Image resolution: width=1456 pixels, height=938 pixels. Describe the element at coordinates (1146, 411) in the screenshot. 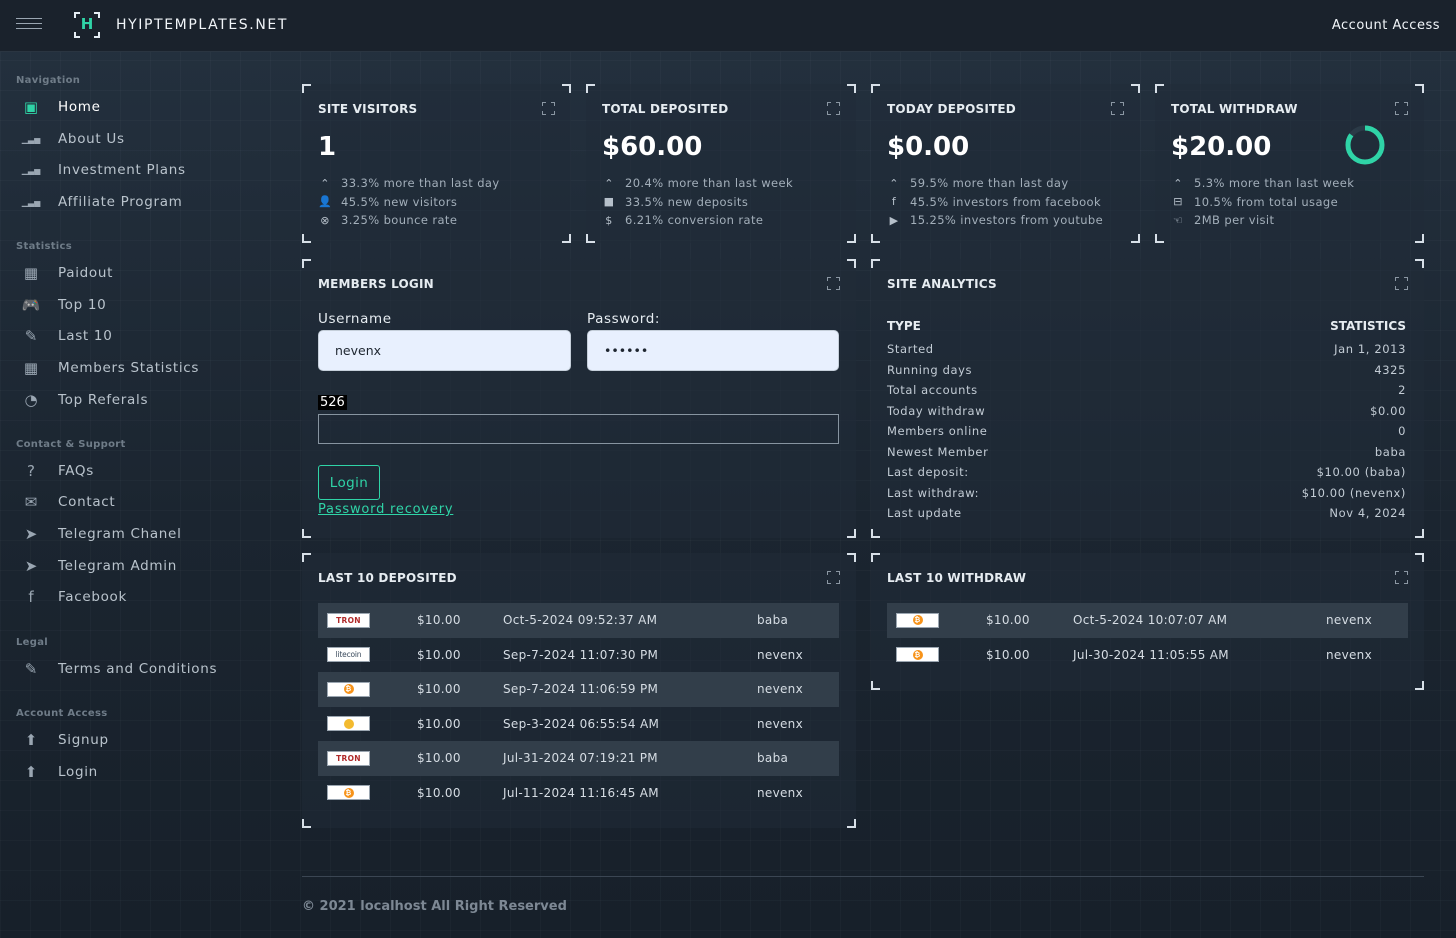

I see `analytics-row: Today withdraw $0.00` at that location.